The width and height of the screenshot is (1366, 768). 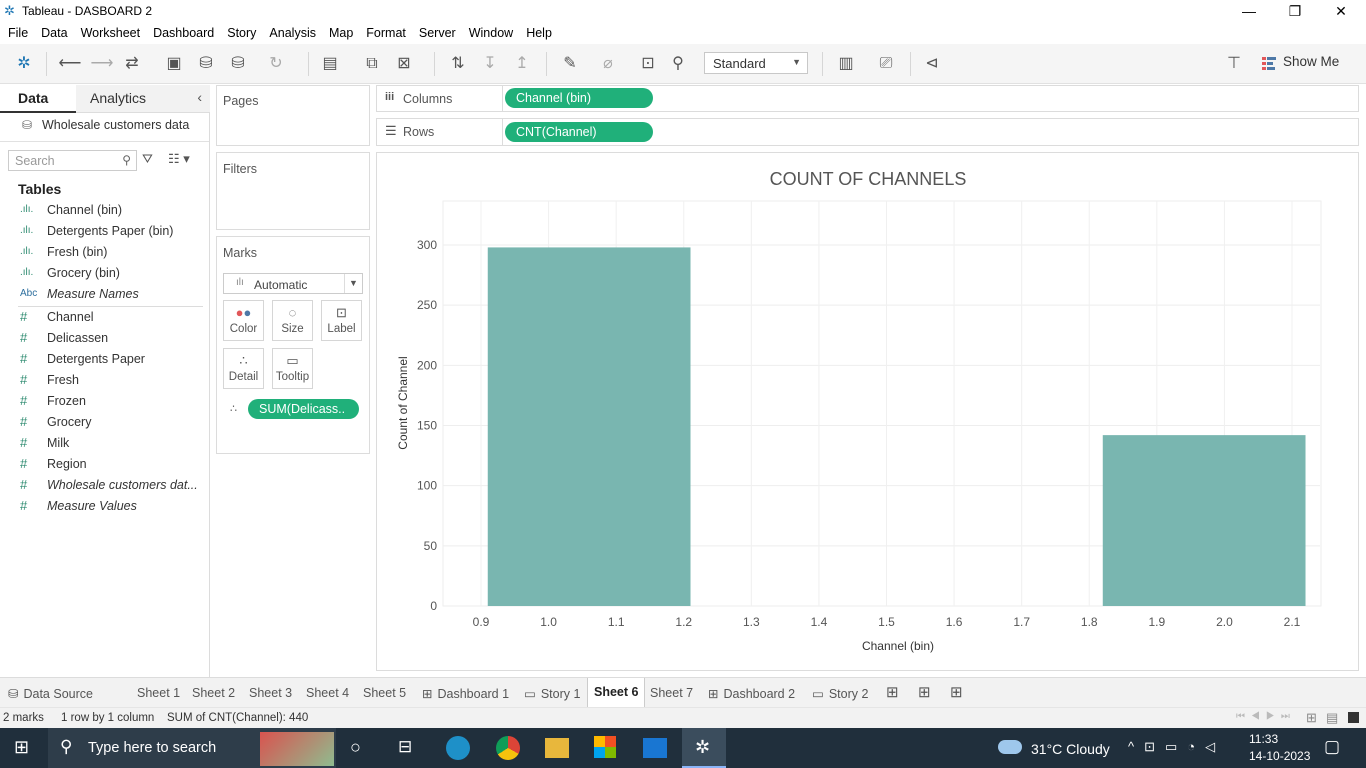 What do you see at coordinates (52, 31) in the screenshot?
I see `menu-item-data: Data` at bounding box center [52, 31].